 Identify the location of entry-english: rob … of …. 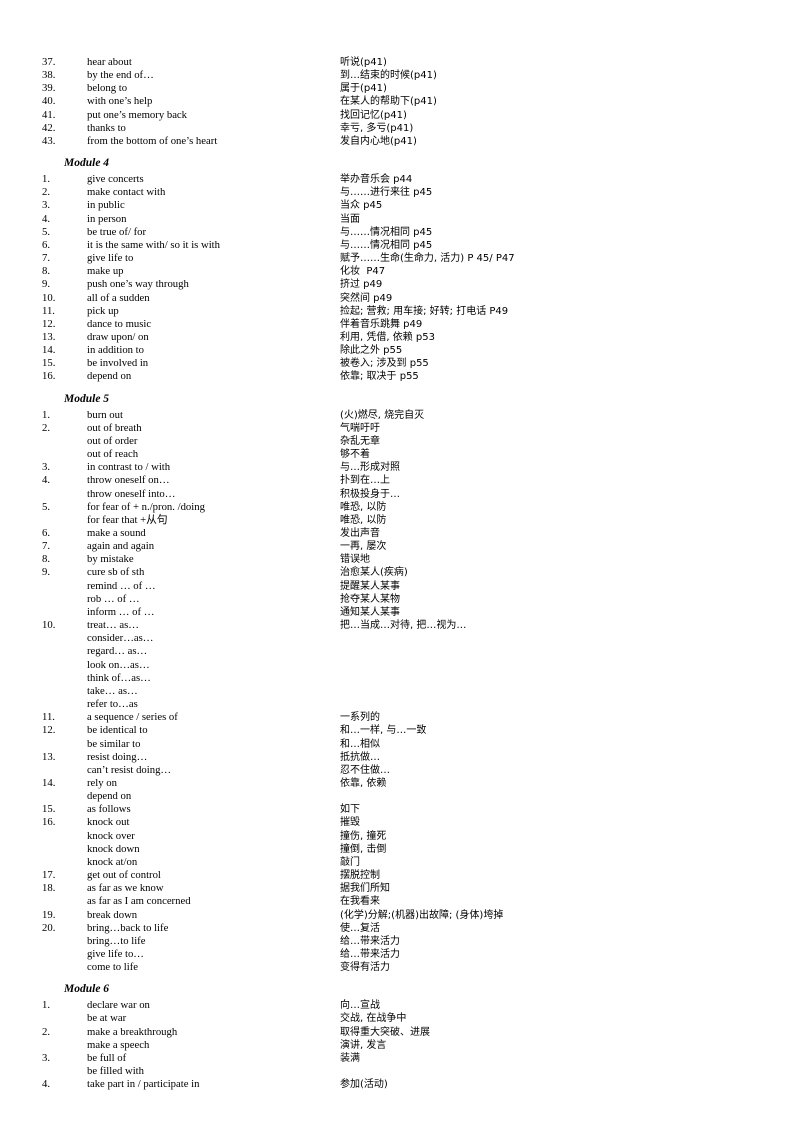
(113, 598).